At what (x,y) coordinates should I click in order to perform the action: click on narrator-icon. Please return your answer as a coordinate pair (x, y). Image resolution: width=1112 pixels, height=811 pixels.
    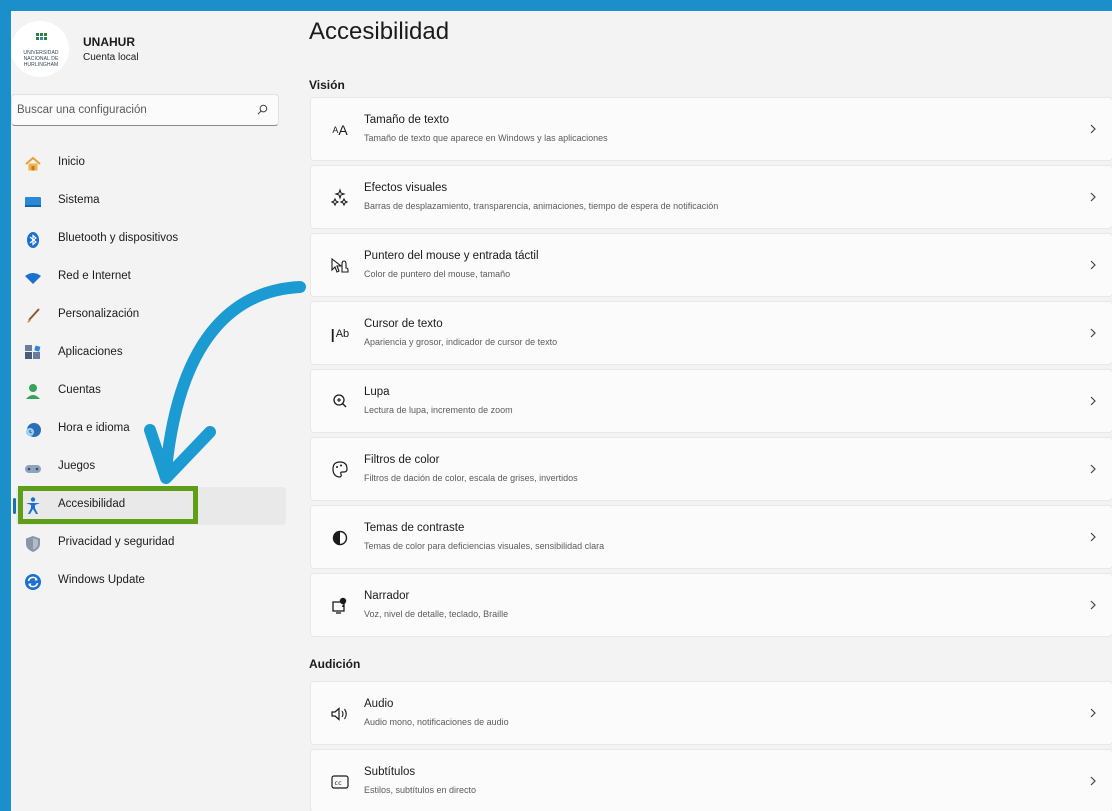
    Looking at the image, I should click on (339, 605).